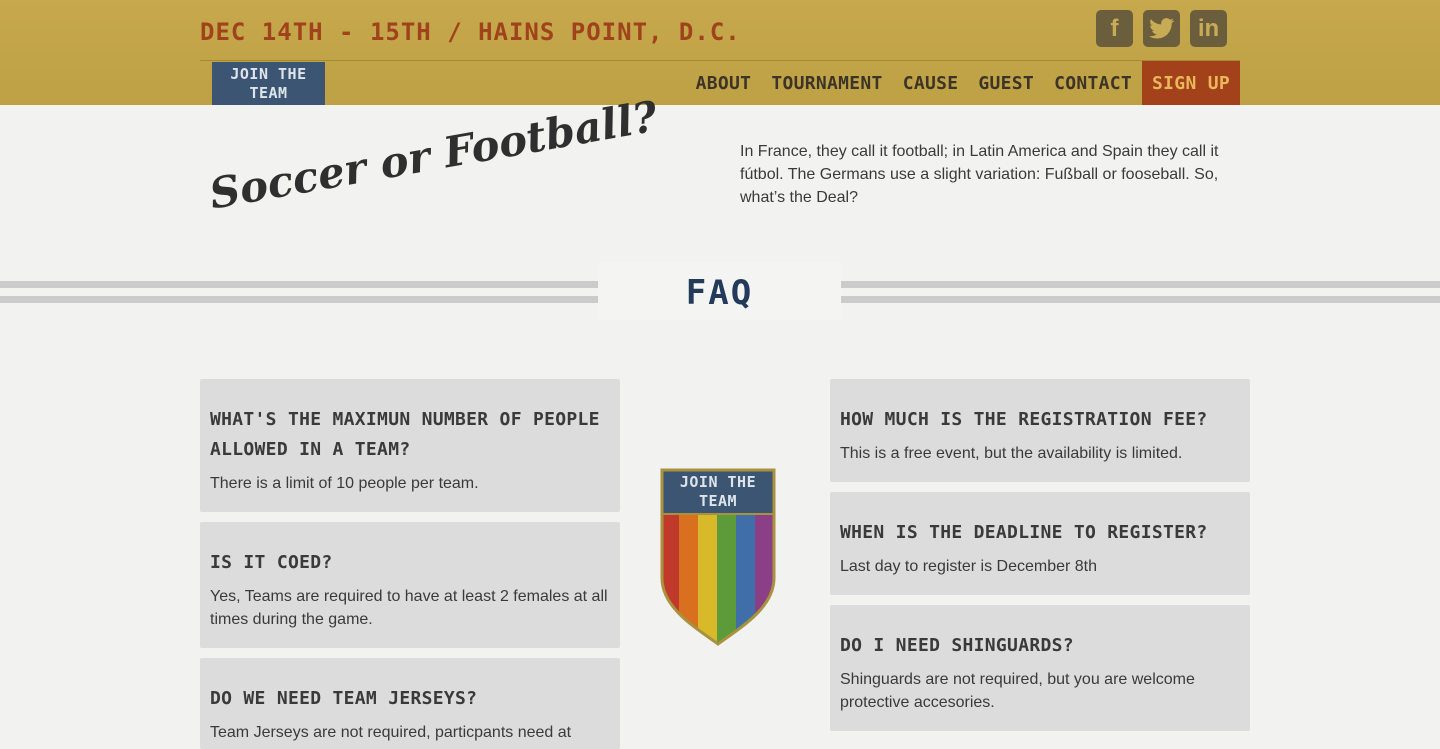  Describe the element at coordinates (1024, 532) in the screenshot. I see `faq-question: WHEN IS THE DEADLINE TO REGISTER?` at that location.